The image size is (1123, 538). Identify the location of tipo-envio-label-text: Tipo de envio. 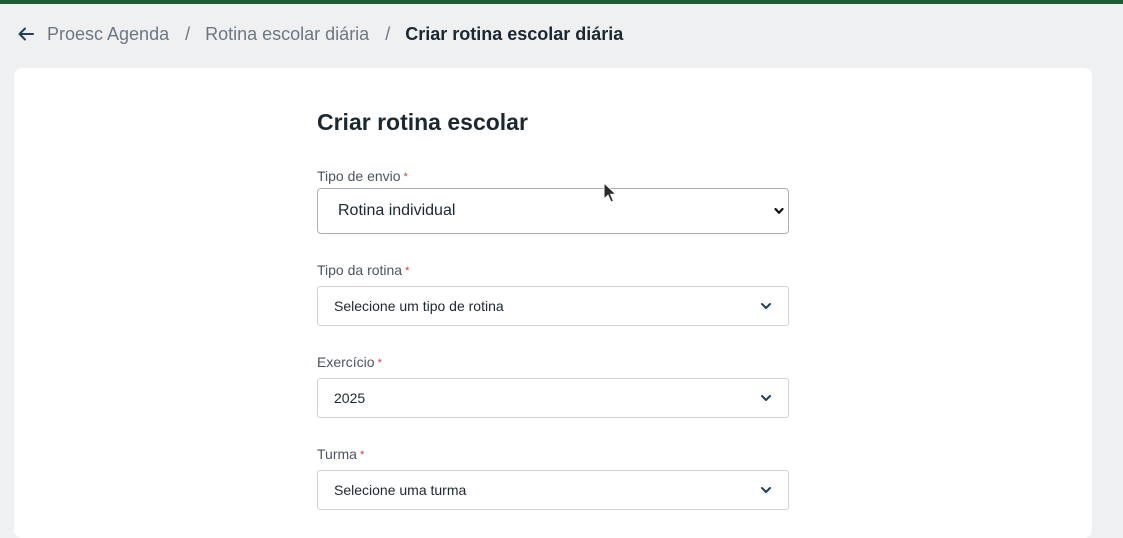
(359, 176).